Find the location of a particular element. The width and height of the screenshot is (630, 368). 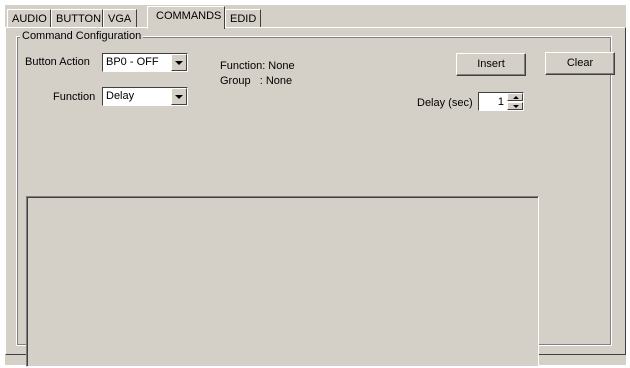

group-info: Group : None is located at coordinates (256, 81).